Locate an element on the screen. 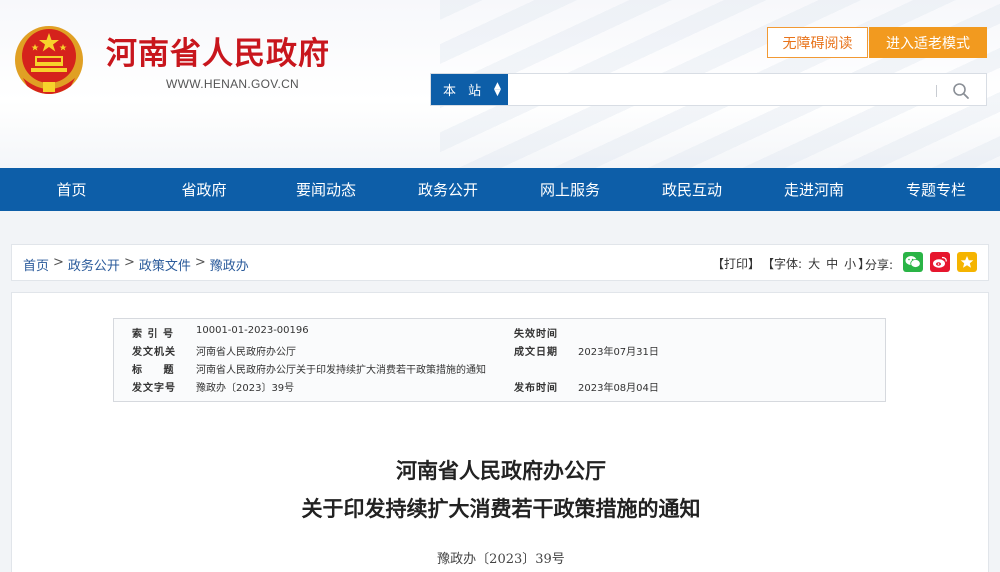  main-nav: 首页 省政府 要闻动态 政务公开 网上服务 政民互动 走进河南 专题专栏 is located at coordinates (500, 189).